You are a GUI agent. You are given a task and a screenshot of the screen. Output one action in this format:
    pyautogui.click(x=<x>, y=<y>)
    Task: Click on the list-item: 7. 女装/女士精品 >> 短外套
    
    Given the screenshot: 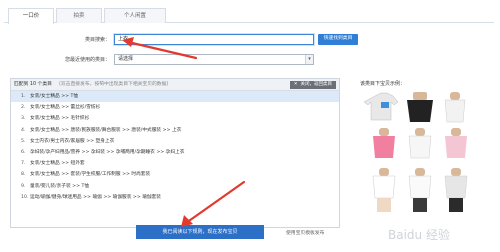 What is the action you would take?
    pyautogui.click(x=175, y=163)
    